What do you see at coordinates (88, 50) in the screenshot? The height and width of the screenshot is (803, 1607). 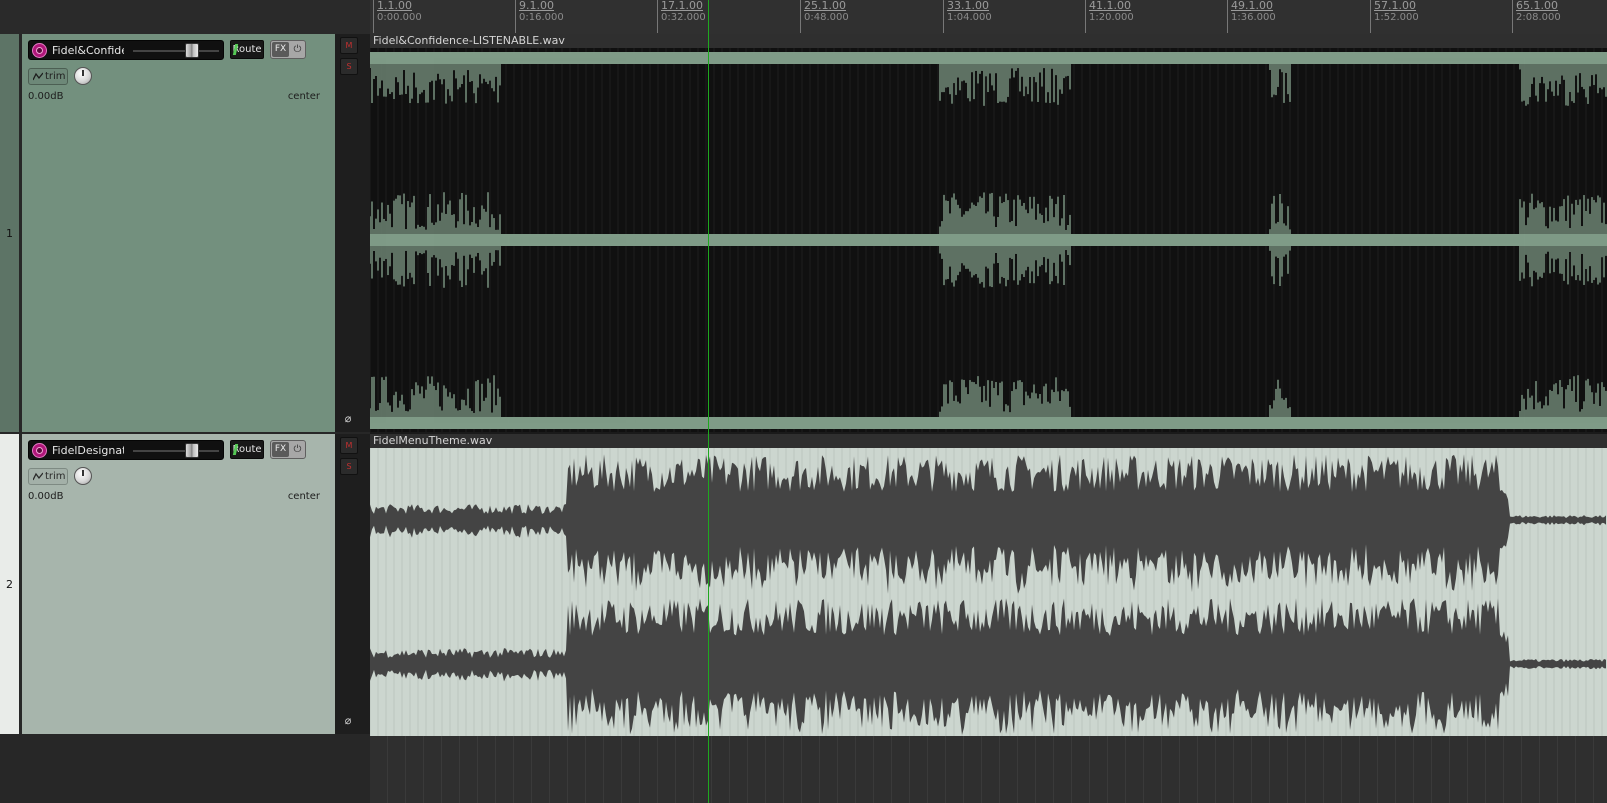 I see `track-name: Fidel&Confide` at bounding box center [88, 50].